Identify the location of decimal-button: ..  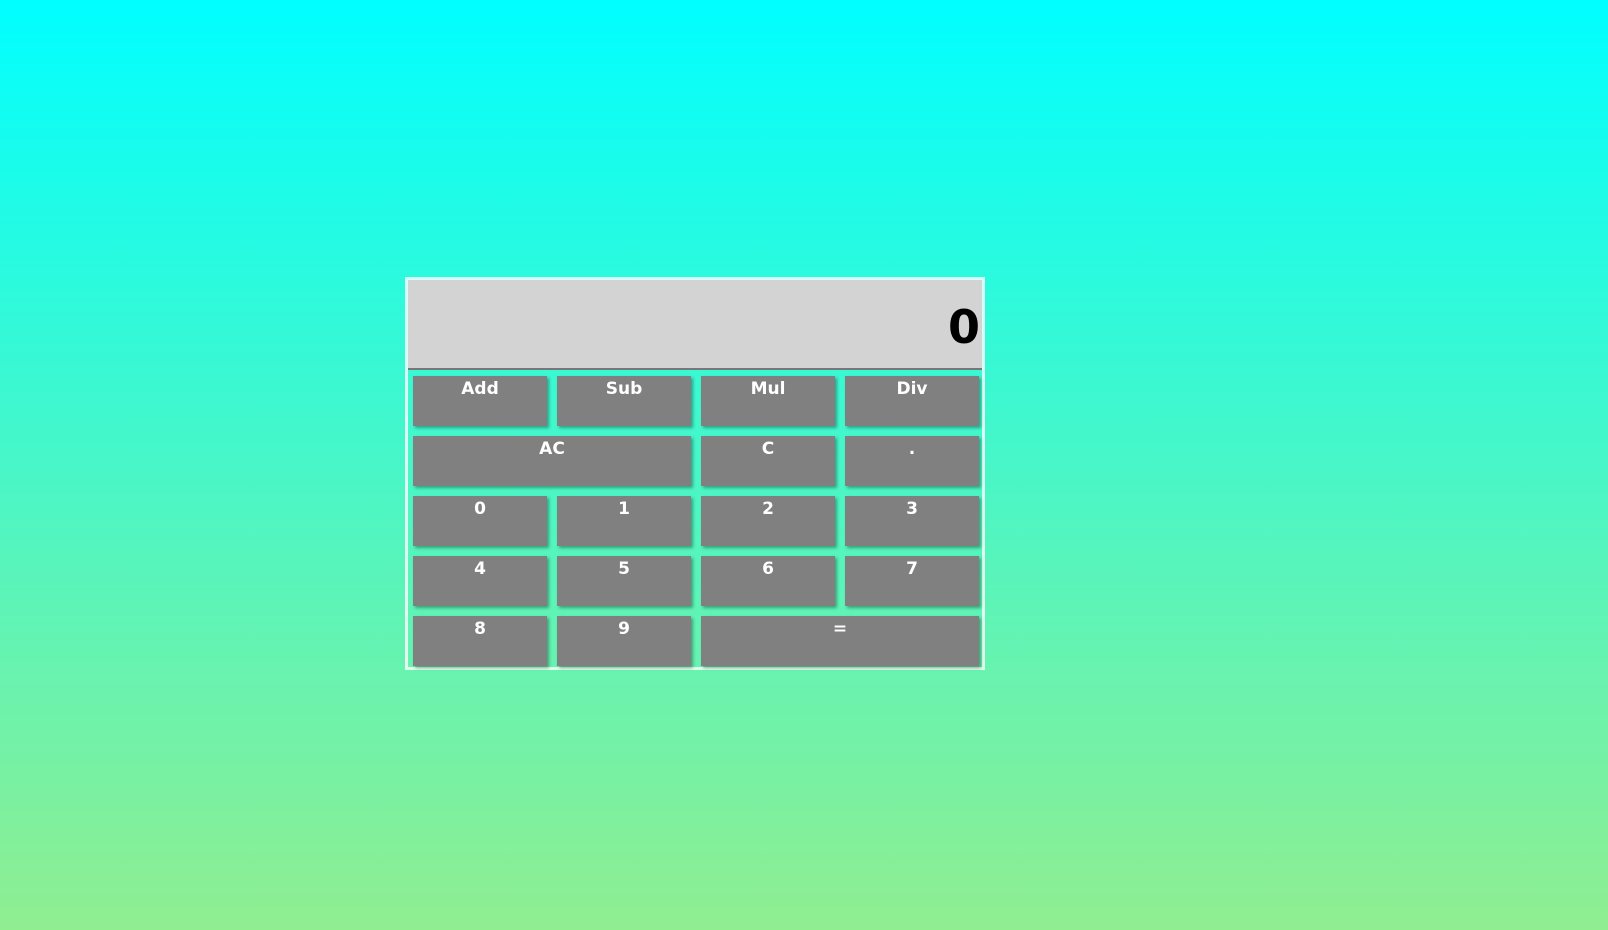
(912, 461).